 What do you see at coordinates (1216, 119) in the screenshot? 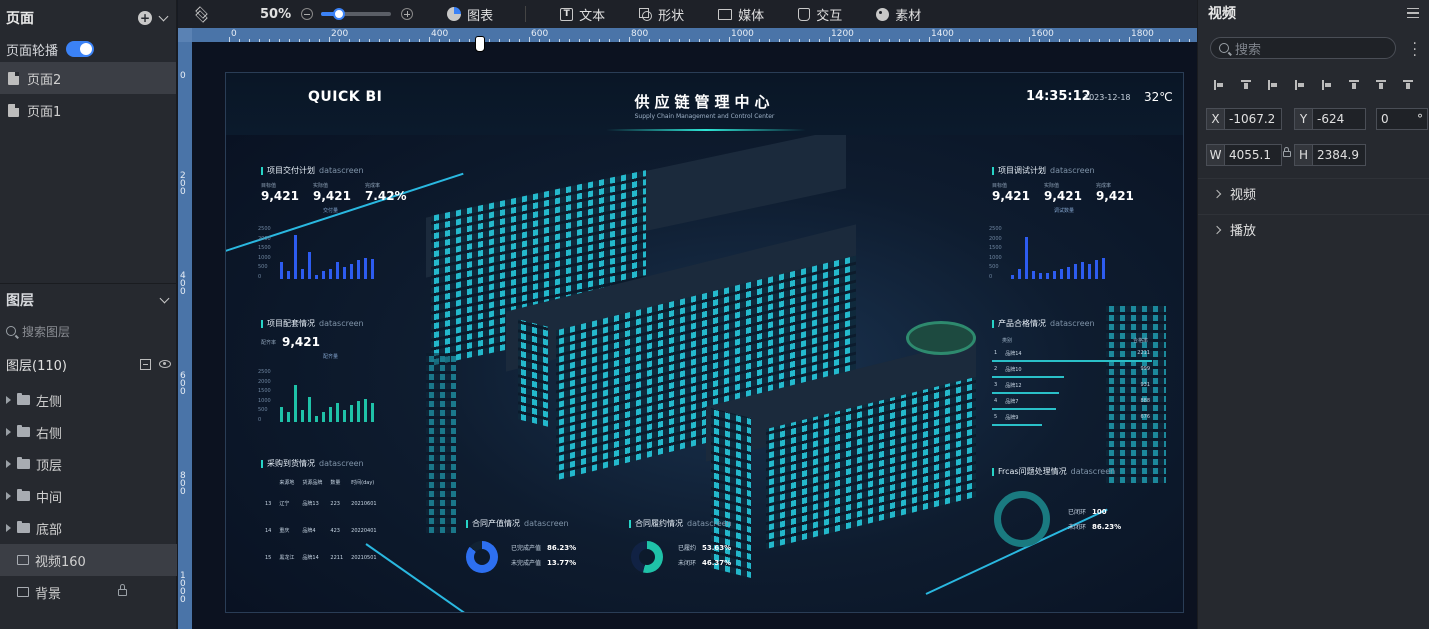
I see `x-label: X` at bounding box center [1216, 119].